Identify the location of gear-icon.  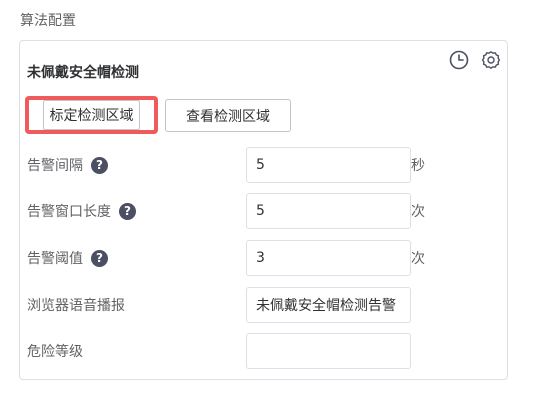
(491, 60).